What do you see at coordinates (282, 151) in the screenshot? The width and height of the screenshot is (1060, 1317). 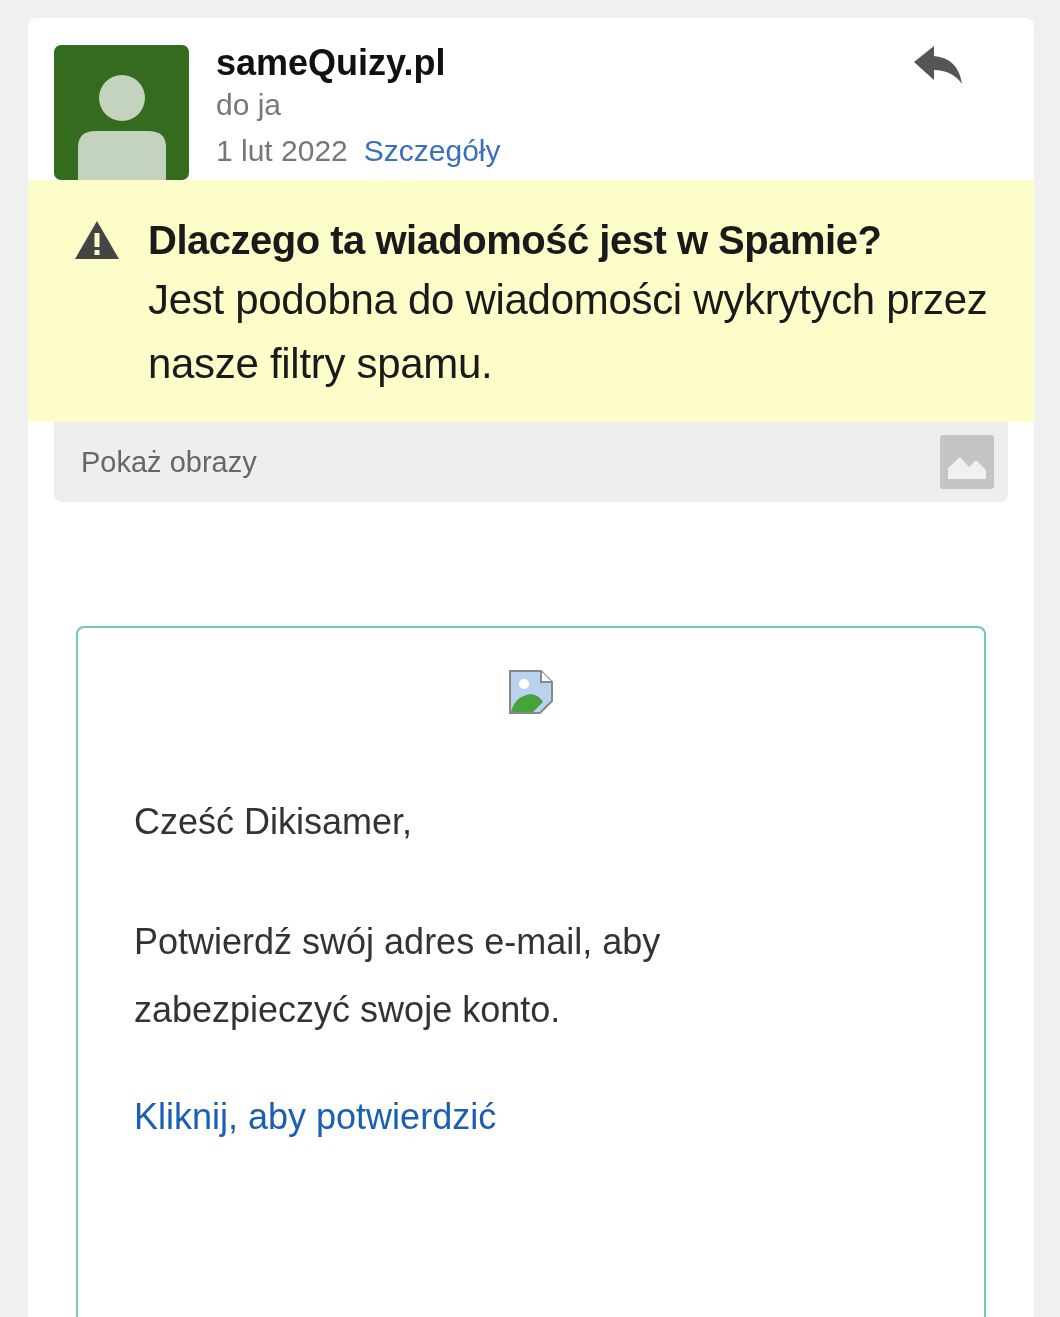 I see `date-label: 1 lut 2022` at bounding box center [282, 151].